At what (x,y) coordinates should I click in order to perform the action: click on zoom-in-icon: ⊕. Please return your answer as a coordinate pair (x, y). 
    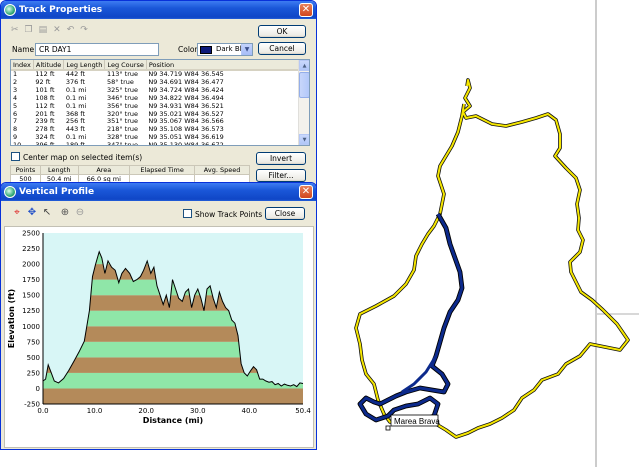
    Looking at the image, I should click on (65, 213).